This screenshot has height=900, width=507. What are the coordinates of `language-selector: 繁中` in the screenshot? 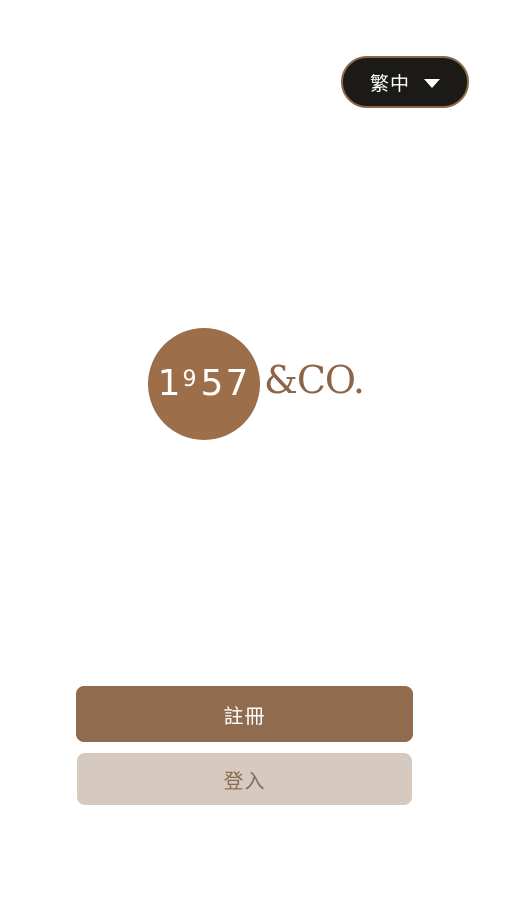 It's located at (405, 82).